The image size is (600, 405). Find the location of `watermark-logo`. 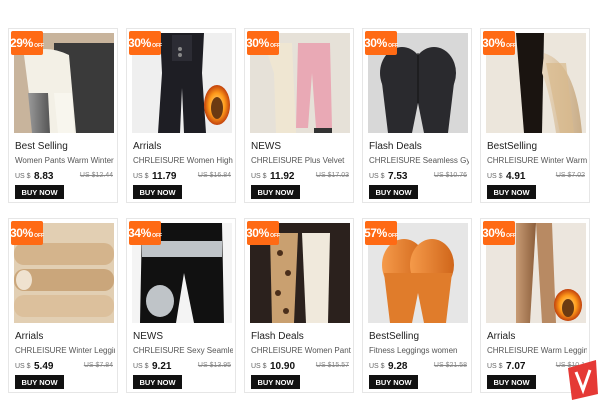

watermark-logo is located at coordinates (583, 380).